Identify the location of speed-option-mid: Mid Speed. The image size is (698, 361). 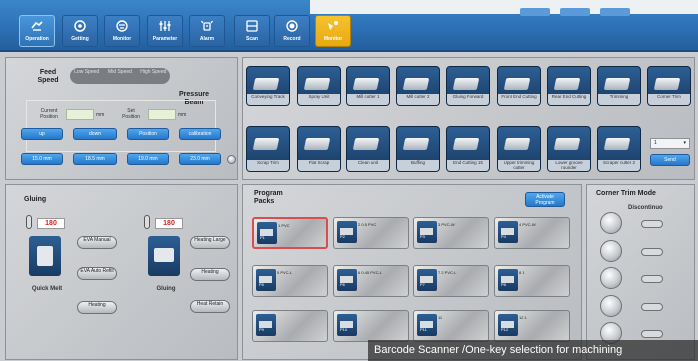
(119, 76).